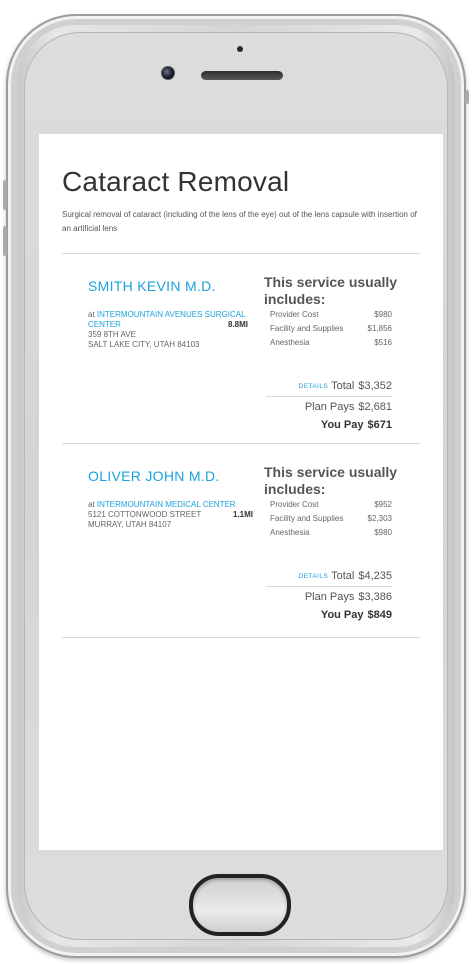 This screenshot has width=472, height=964. Describe the element at coordinates (379, 425) in the screenshot. I see `you-pay-value: $671` at that location.